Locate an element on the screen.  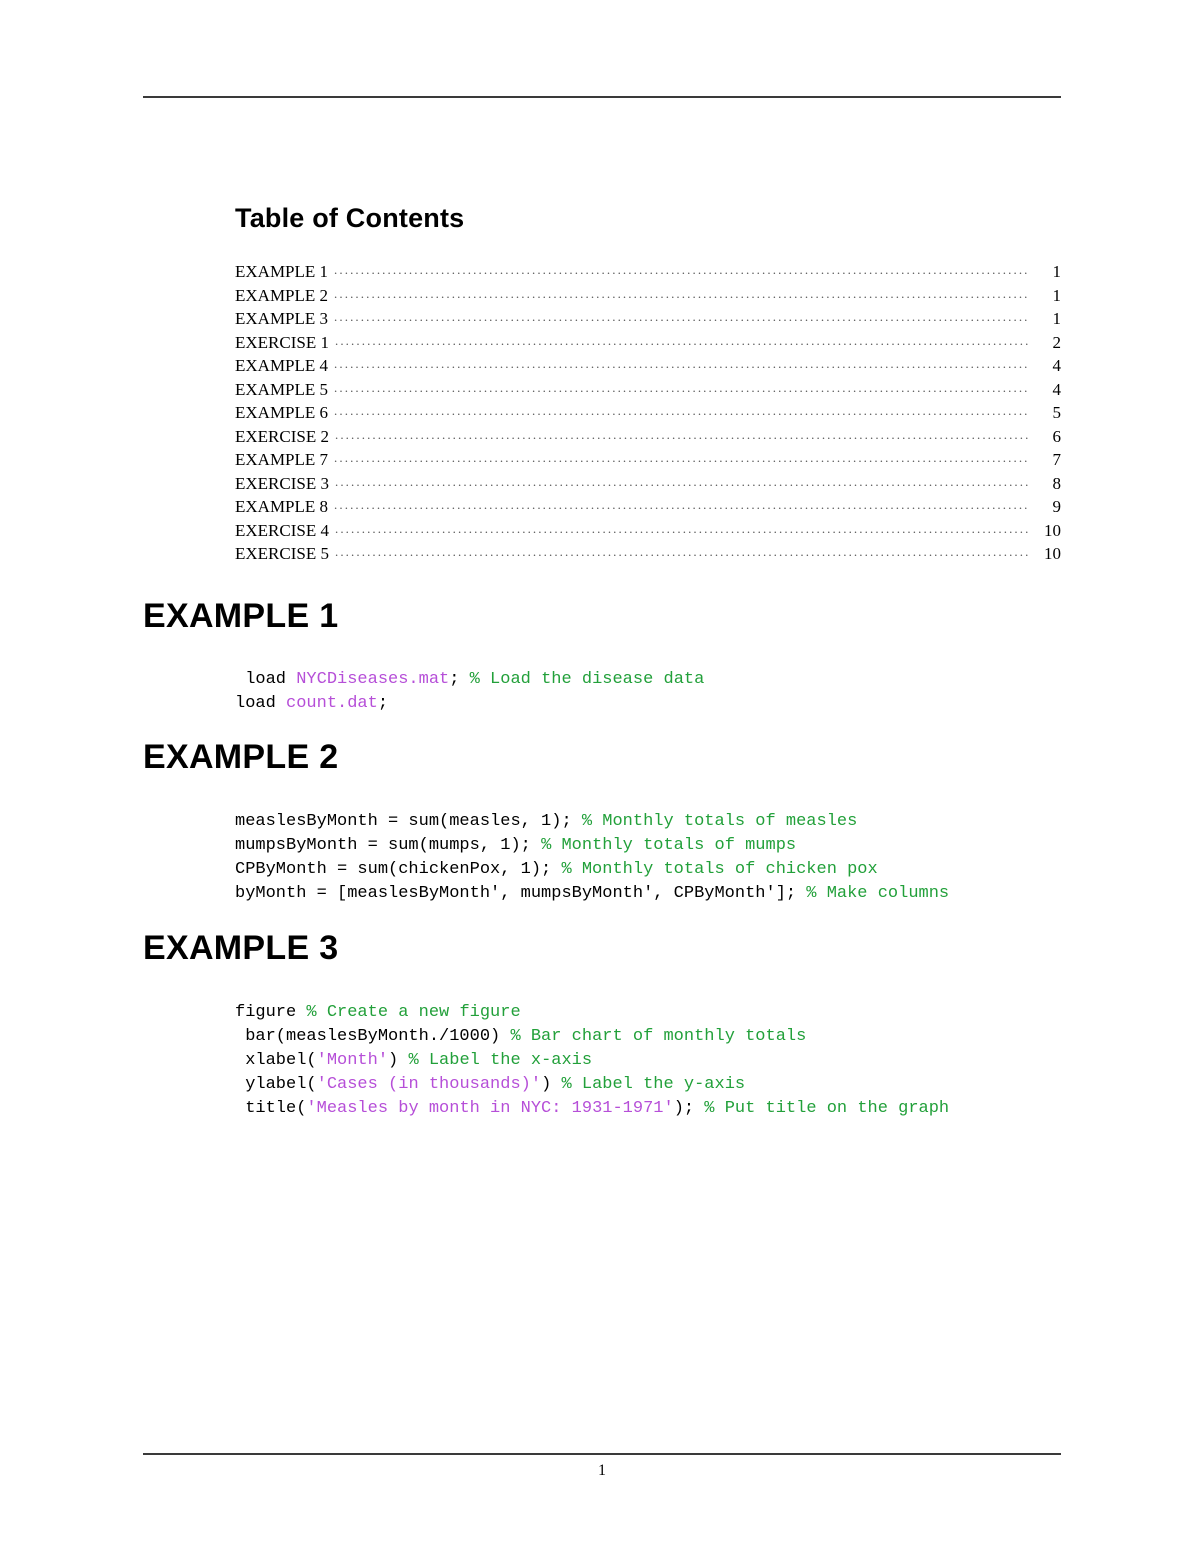
toc-entry-label: EXERCISE 1 is located at coordinates (282, 342).